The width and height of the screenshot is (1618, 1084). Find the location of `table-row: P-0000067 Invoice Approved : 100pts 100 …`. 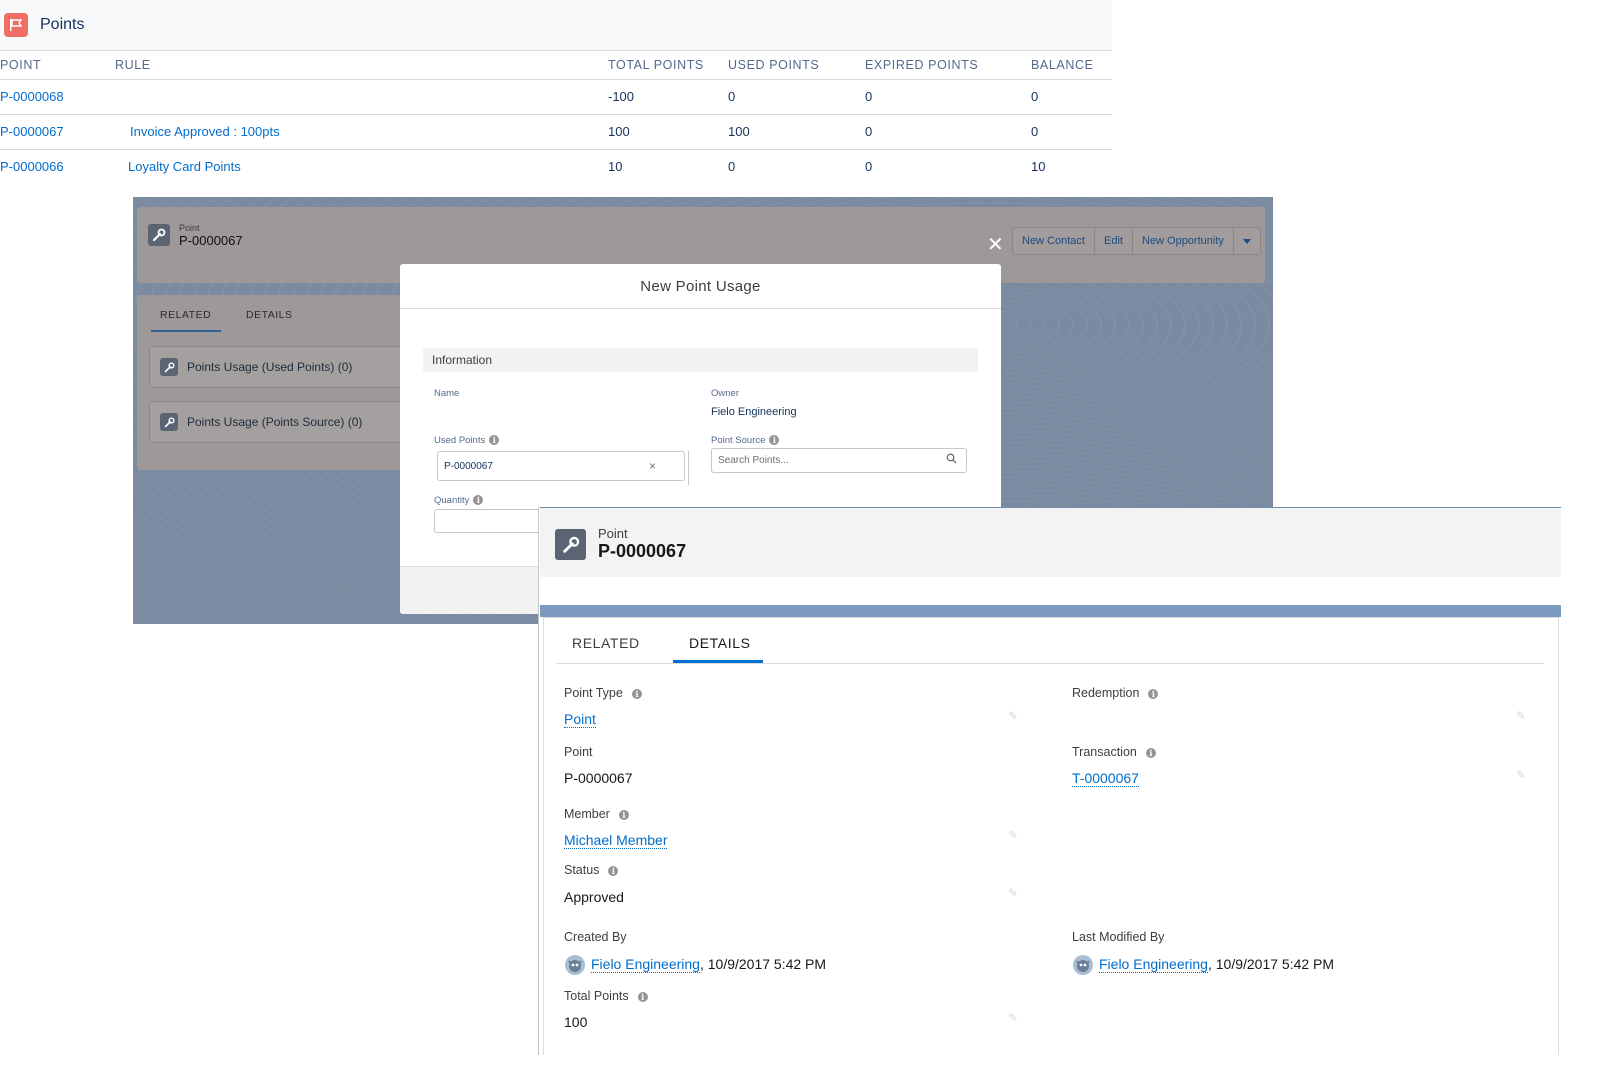

table-row: P-0000067 Invoice Approved : 100pts 100 … is located at coordinates (556, 132).